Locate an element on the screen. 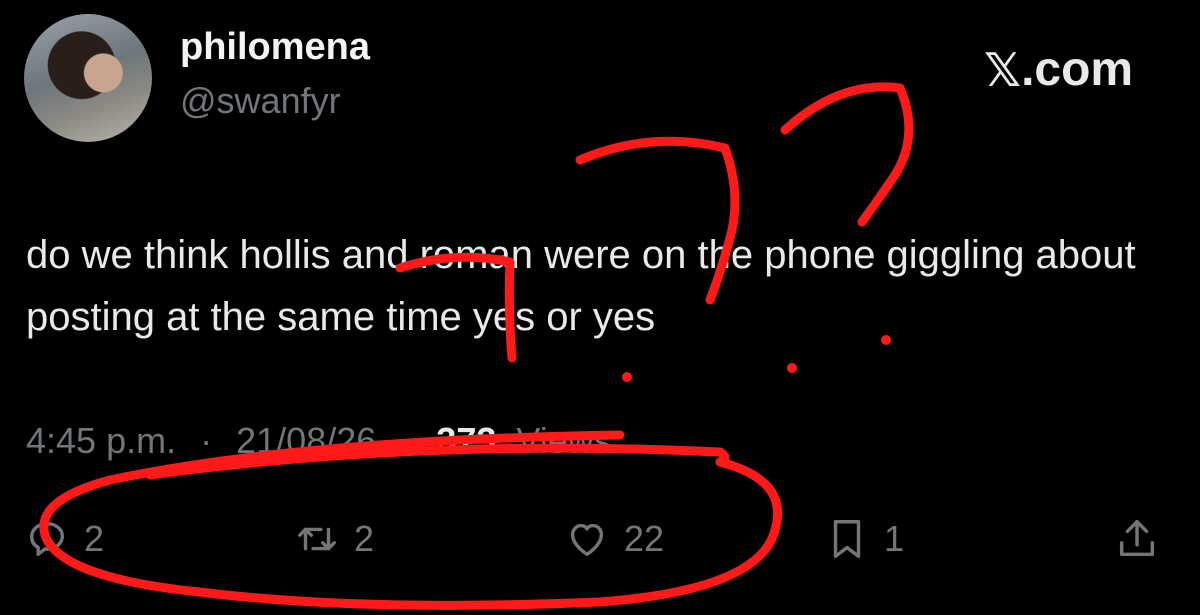 This screenshot has height=615, width=1200. share-button is located at coordinates (1137, 539).